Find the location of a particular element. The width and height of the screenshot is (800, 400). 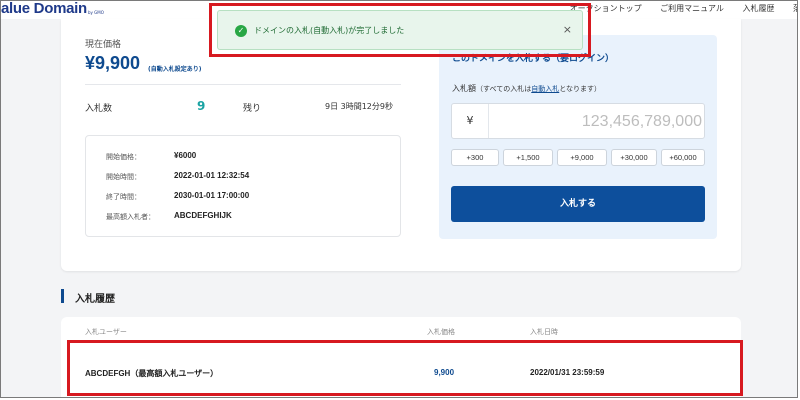

start-time-label: 開始時間： is located at coordinates (123, 177).